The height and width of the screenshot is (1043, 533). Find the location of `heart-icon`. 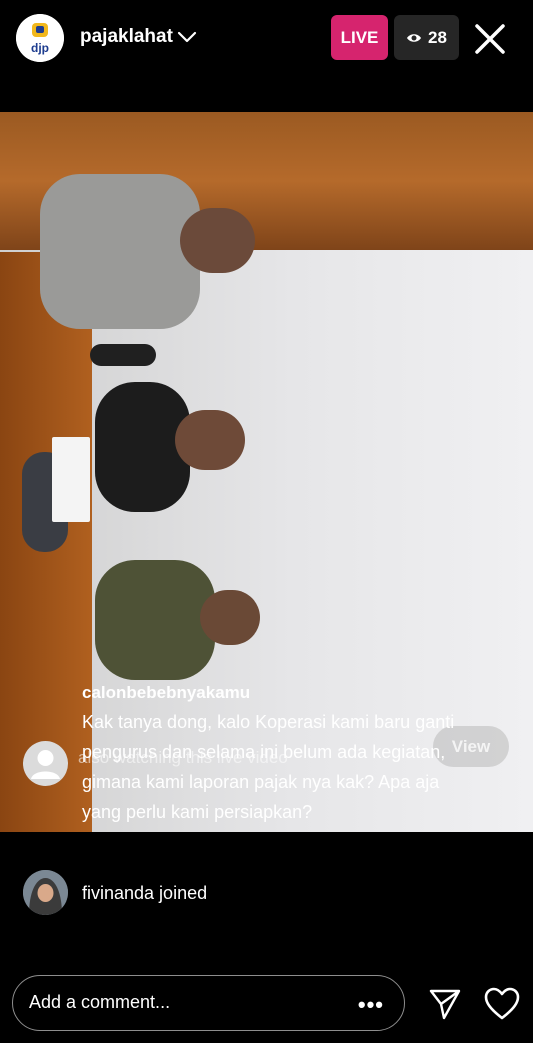

heart-icon is located at coordinates (502, 1004).